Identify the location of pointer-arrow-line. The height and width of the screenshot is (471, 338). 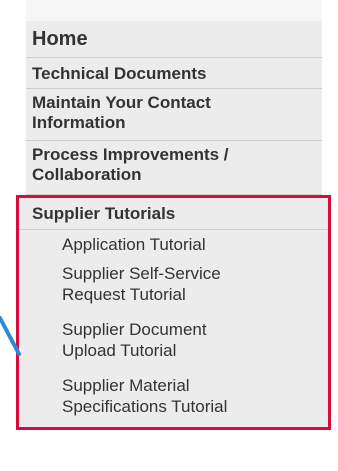
(10, 336).